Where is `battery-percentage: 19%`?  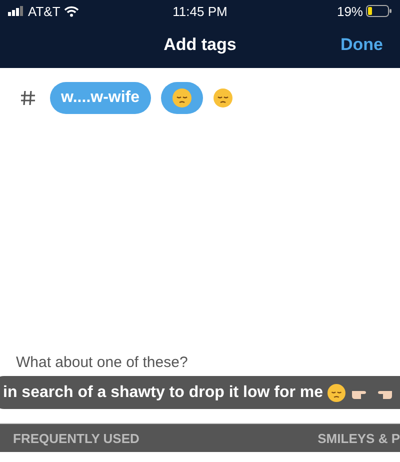 battery-percentage: 19% is located at coordinates (349, 11).